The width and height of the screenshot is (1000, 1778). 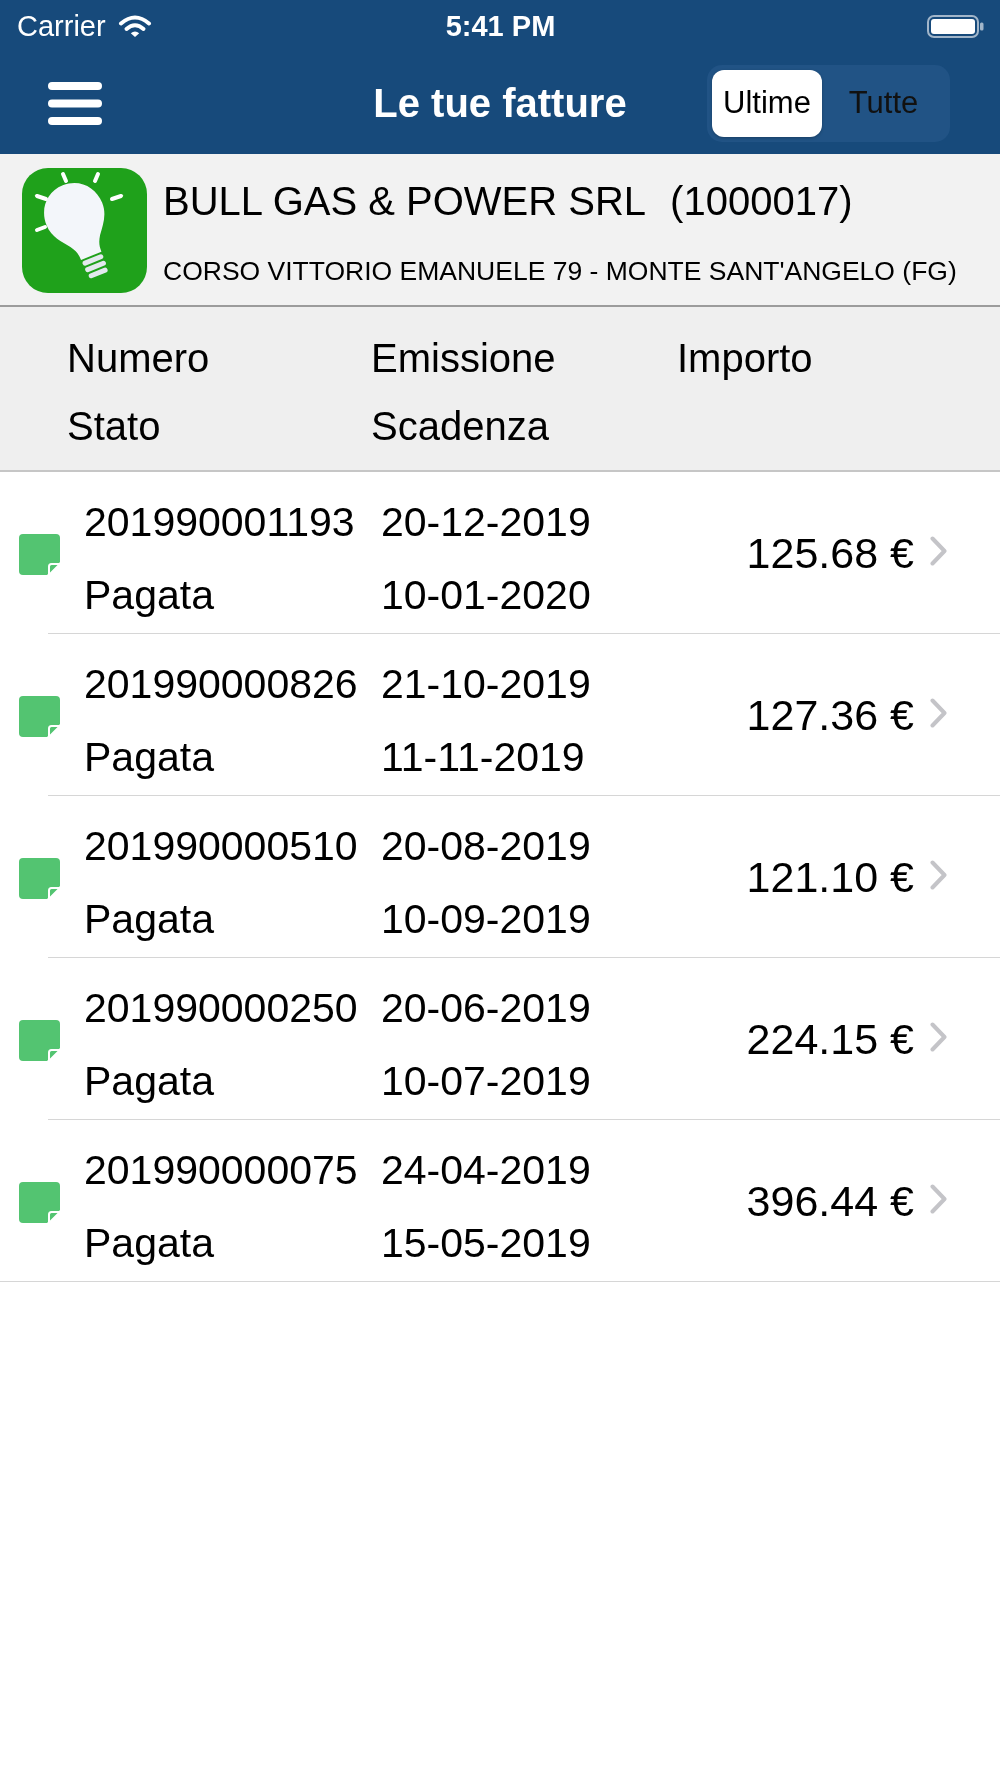 I want to click on due-date: 10-01-2020, so click(x=486, y=595).